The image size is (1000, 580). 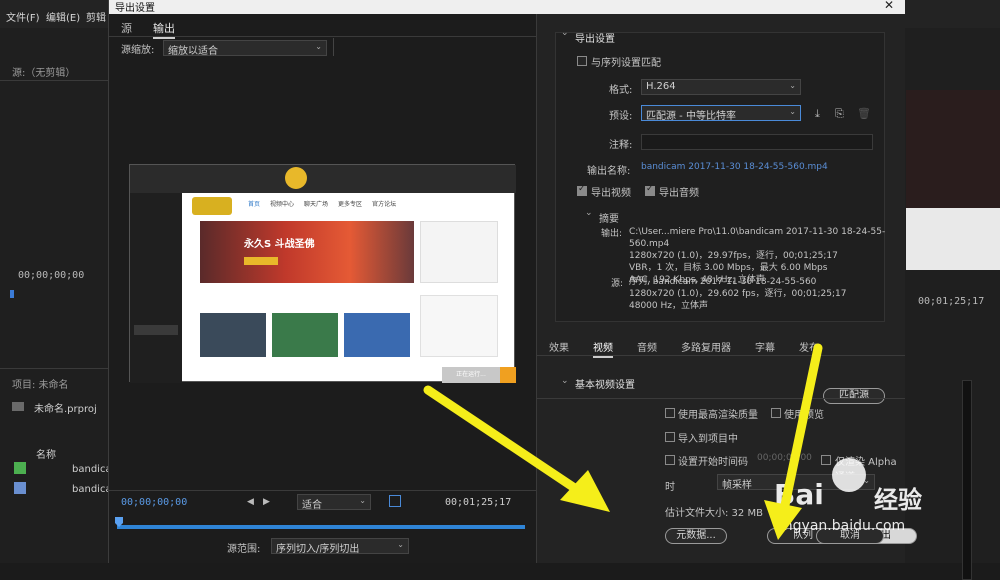 What do you see at coordinates (650, 190) in the screenshot?
I see `export-audio-checkbox` at bounding box center [650, 190].